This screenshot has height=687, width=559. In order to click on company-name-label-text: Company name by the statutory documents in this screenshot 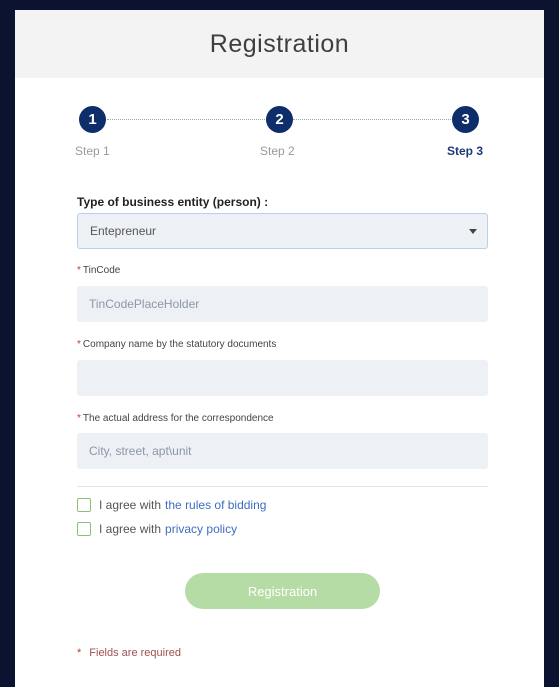, I will do `click(179, 344)`.